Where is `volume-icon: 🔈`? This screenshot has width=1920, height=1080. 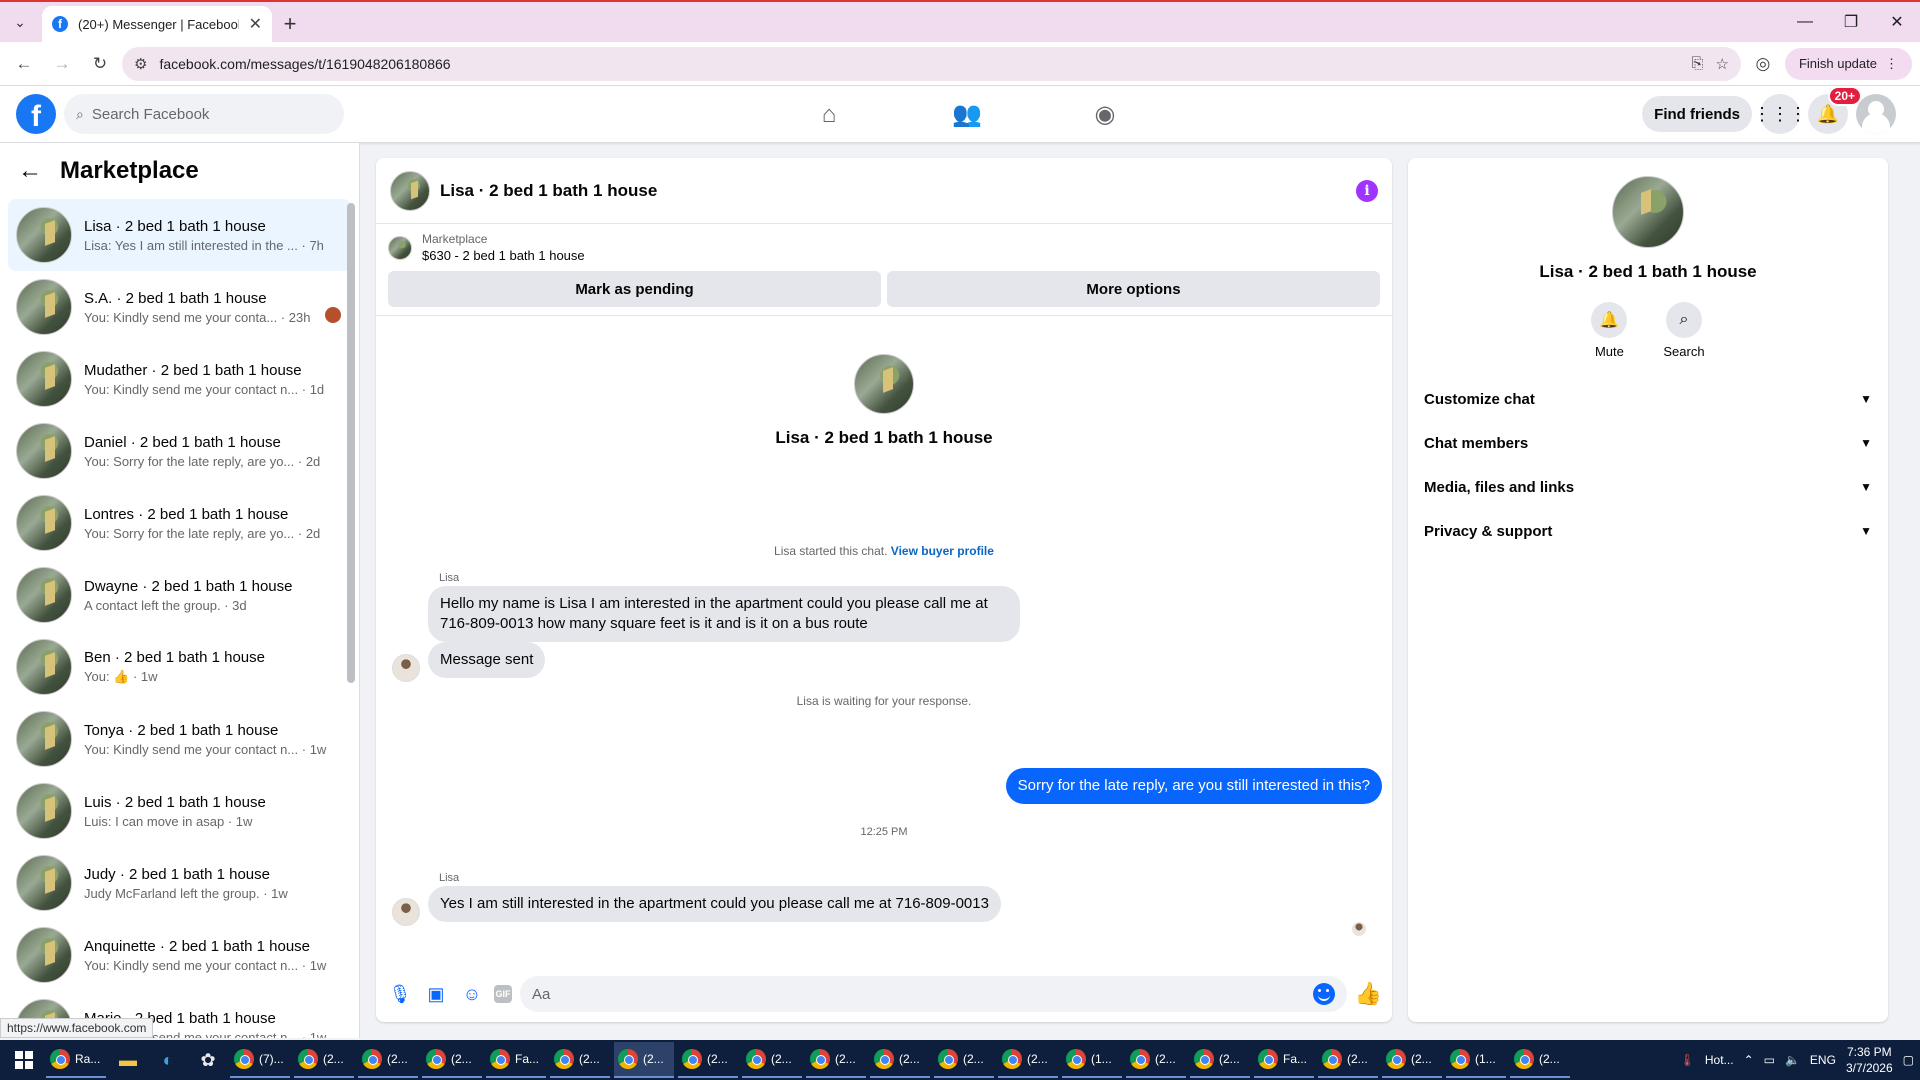 volume-icon: 🔈 is located at coordinates (1792, 1060).